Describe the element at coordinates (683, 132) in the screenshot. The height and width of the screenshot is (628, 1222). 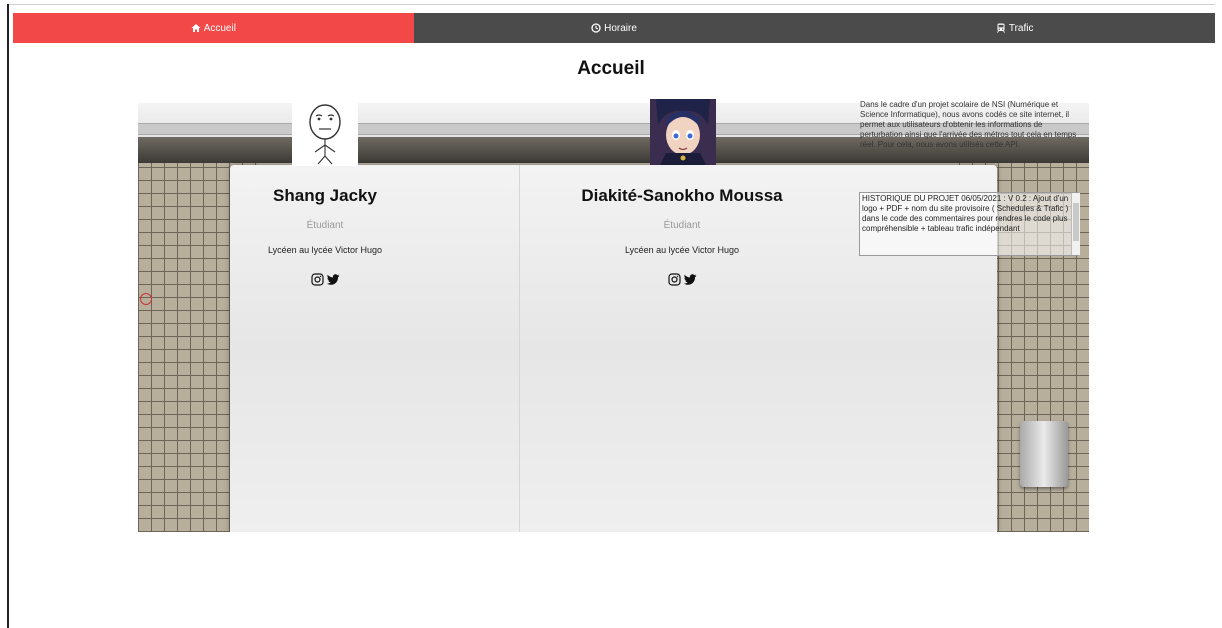
I see `avatar-diakite-sanokho-moussa` at that location.